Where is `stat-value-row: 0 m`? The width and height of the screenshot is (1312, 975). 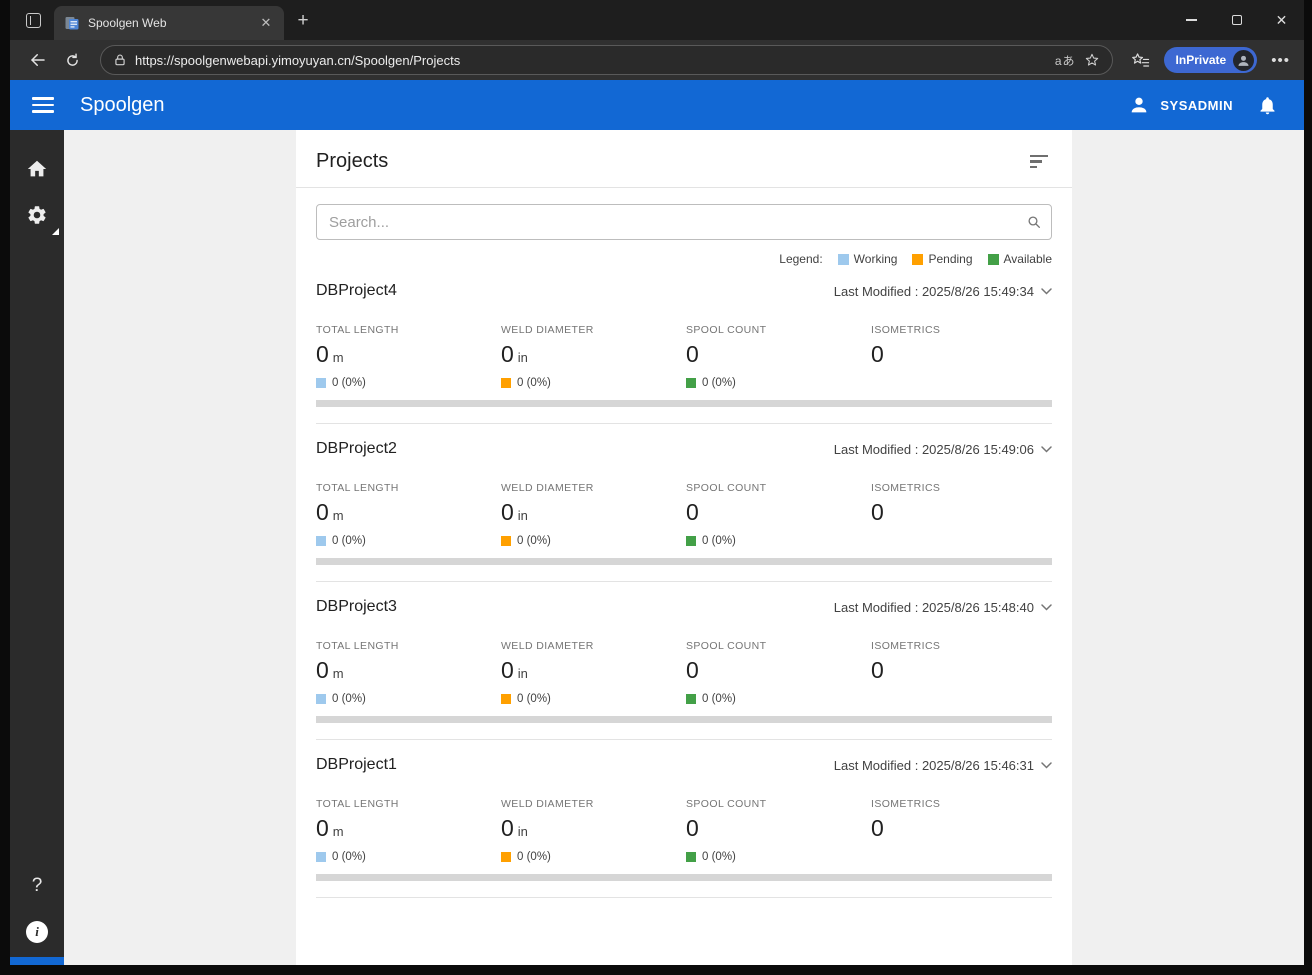 stat-value-row: 0 m is located at coordinates (408, 354).